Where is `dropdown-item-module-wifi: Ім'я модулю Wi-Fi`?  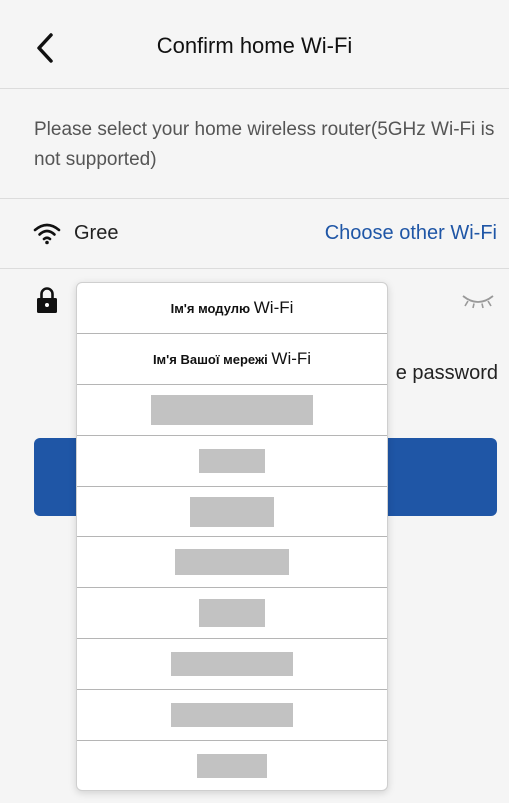 dropdown-item-module-wifi: Ім'я модулю Wi-Fi is located at coordinates (232, 308).